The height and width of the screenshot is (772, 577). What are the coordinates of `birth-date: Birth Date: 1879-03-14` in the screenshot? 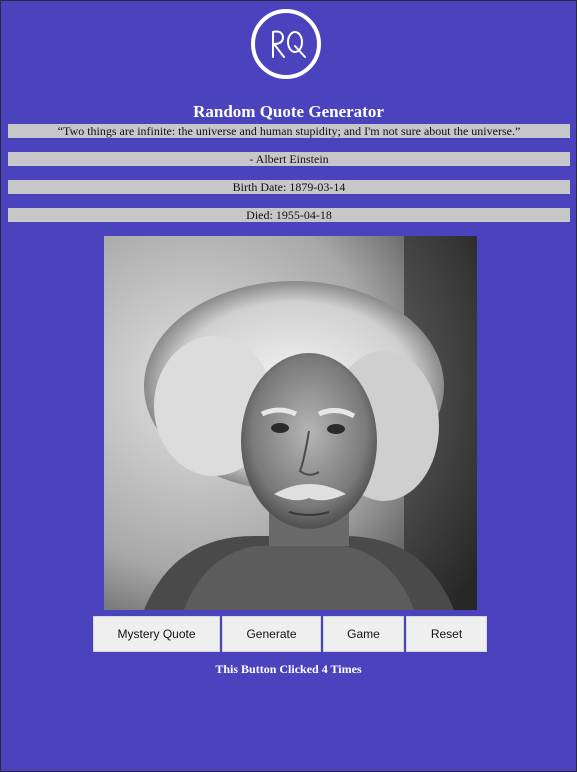 It's located at (289, 187).